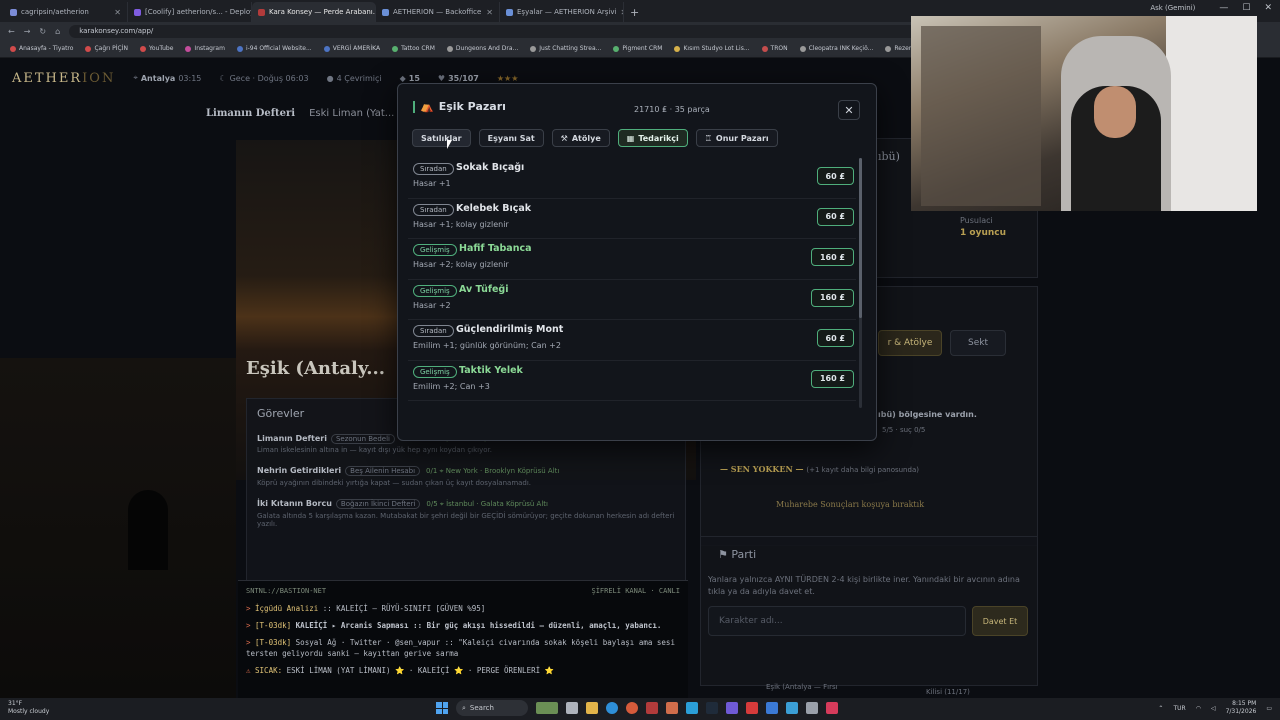 The height and width of the screenshot is (720, 1280). I want to click on browser-tab: AETHERION — Backoffice ✕, so click(438, 12).